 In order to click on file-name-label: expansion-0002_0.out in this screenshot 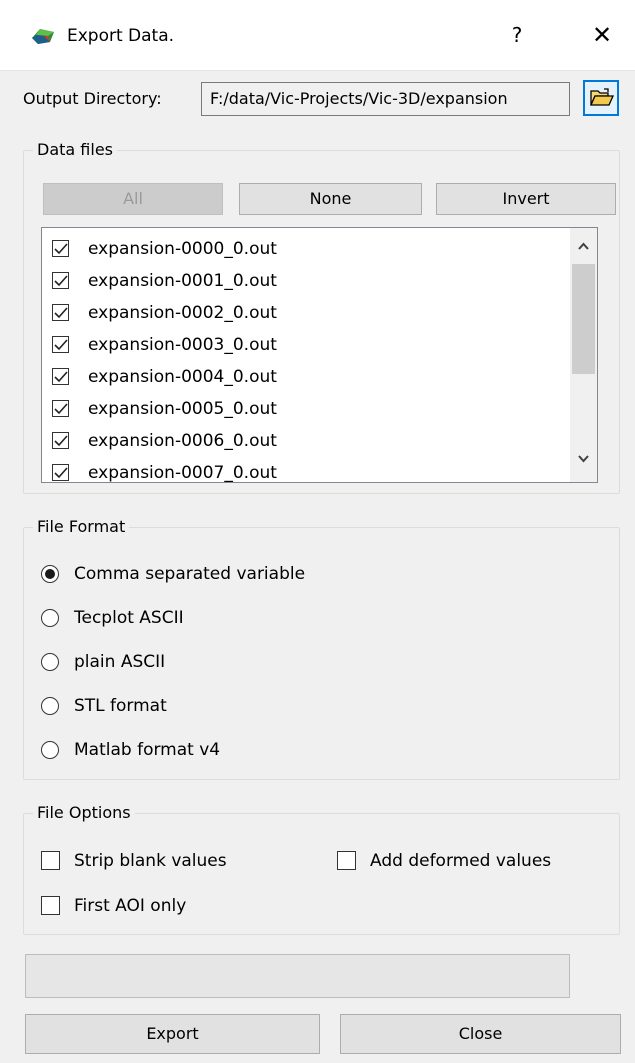, I will do `click(182, 313)`.